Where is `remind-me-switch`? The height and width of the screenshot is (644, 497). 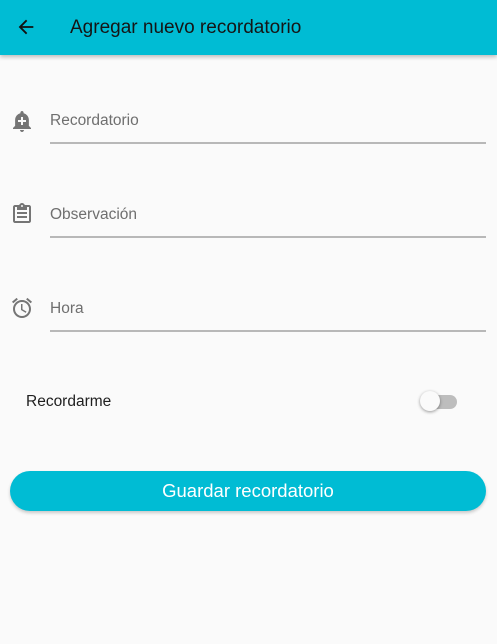 remind-me-switch is located at coordinates (440, 402).